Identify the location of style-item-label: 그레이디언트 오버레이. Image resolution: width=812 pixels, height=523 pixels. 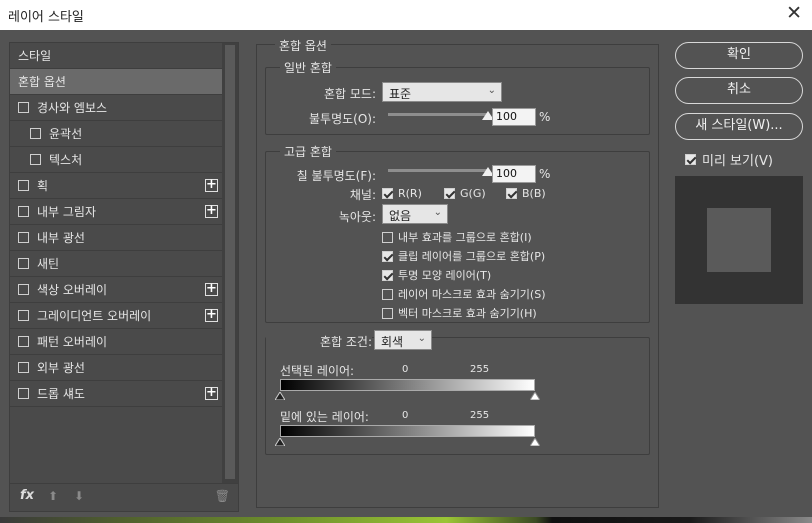
(94, 316).